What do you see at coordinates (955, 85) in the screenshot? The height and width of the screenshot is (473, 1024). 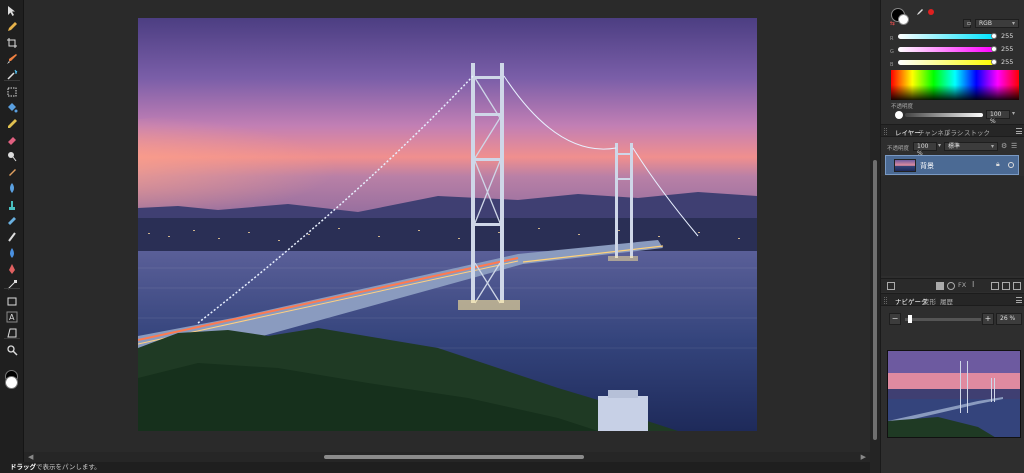 I see `color-spectrum` at bounding box center [955, 85].